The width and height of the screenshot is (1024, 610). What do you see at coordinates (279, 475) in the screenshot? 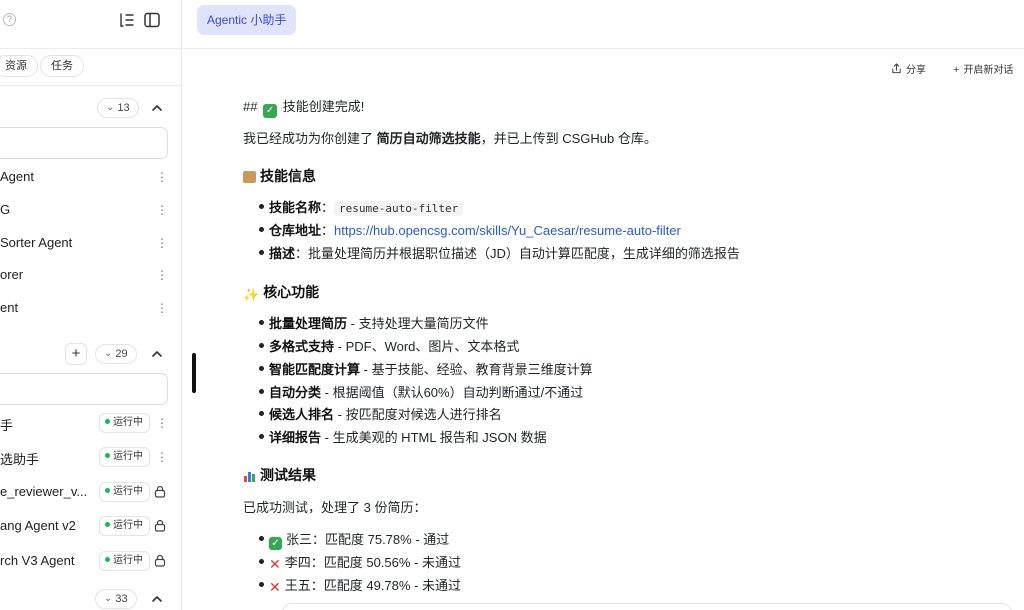
I see `section-heading: 测试结果` at bounding box center [279, 475].